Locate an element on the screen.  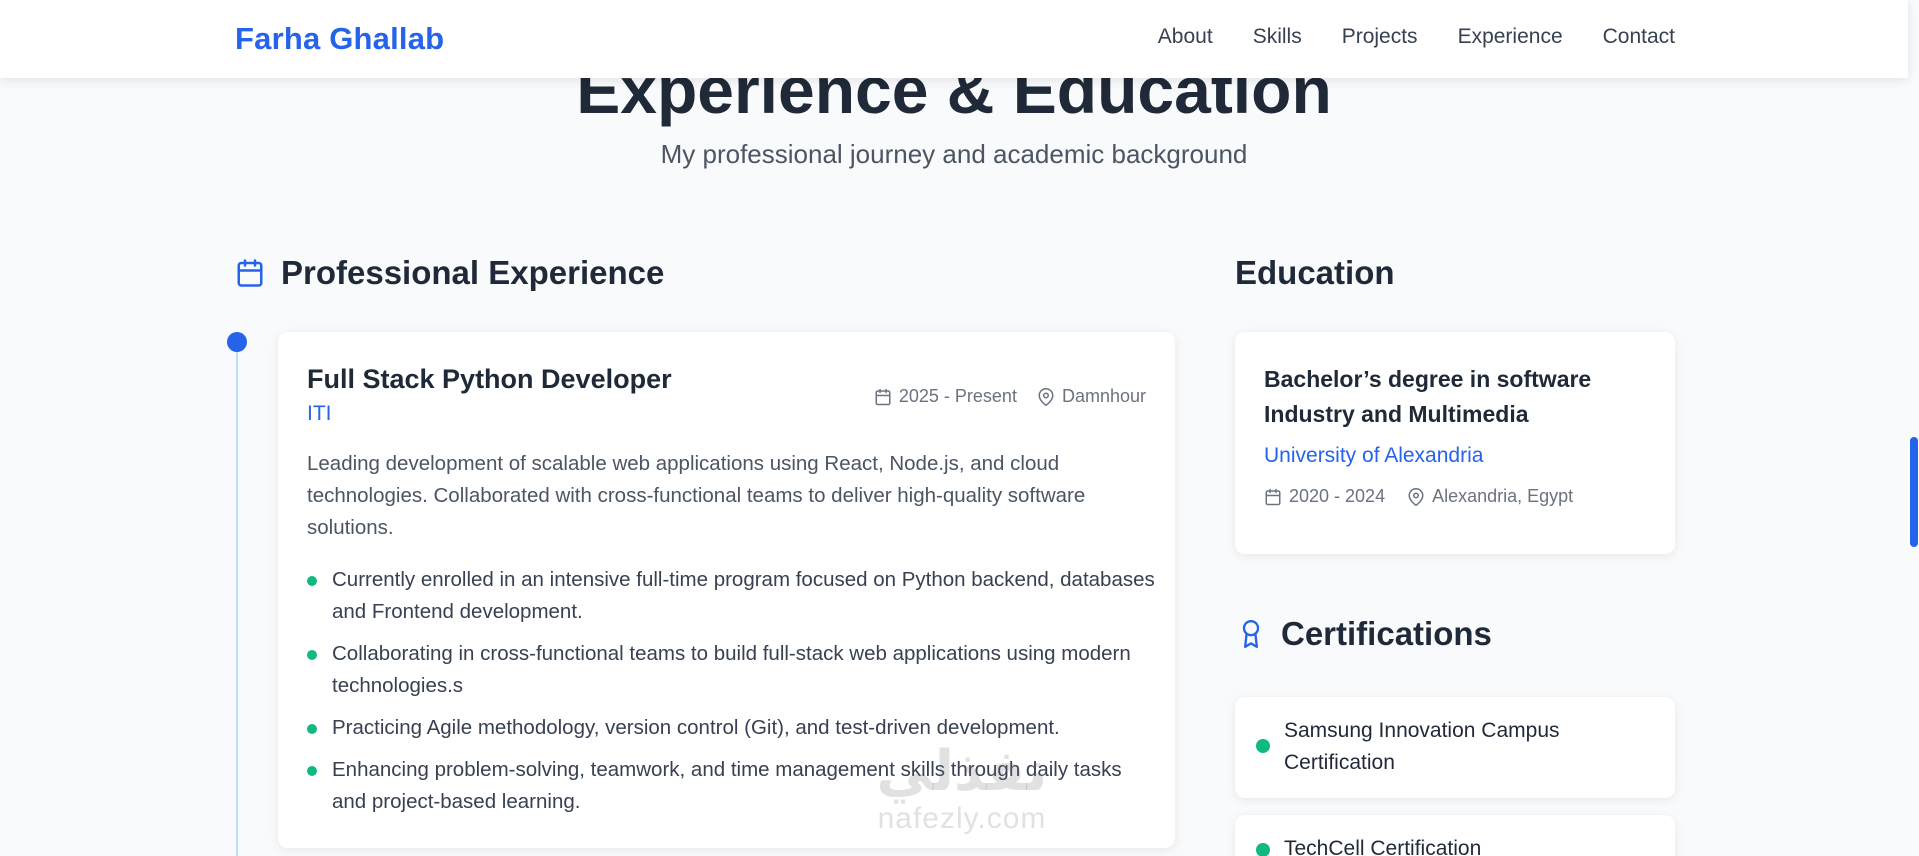
job-meta: 2025 - Present Damnhour is located at coordinates (1010, 396).